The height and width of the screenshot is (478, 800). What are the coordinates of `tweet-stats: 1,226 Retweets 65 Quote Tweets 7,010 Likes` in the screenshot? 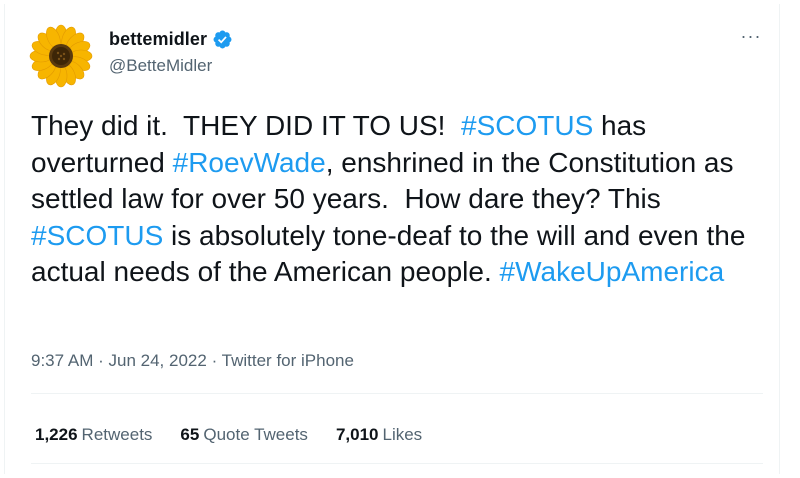 It's located at (228, 435).